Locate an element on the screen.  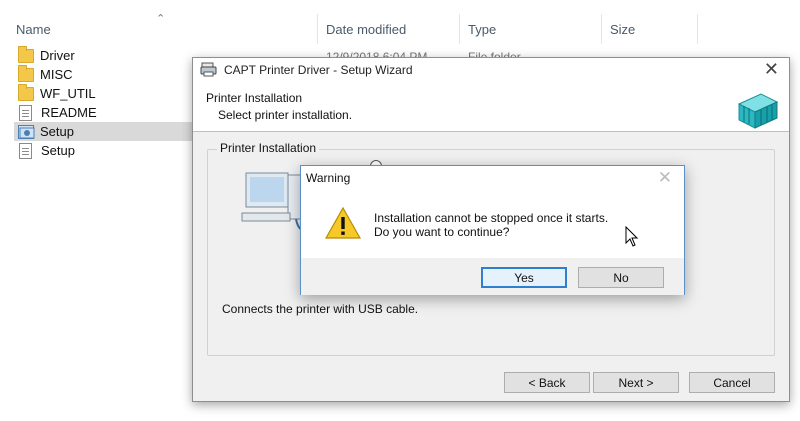
column-header-size: Size is located at coordinates (651, 29).